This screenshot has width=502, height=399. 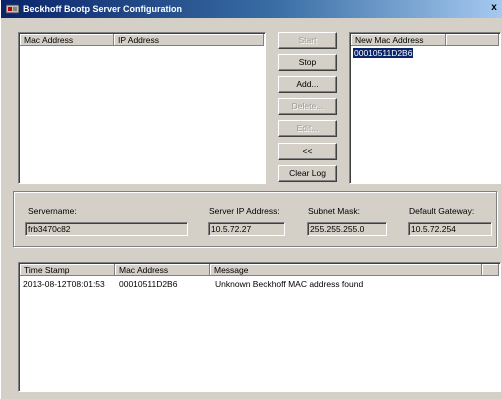 I want to click on default-gateway-label: Default Gateway:, so click(x=442, y=211).